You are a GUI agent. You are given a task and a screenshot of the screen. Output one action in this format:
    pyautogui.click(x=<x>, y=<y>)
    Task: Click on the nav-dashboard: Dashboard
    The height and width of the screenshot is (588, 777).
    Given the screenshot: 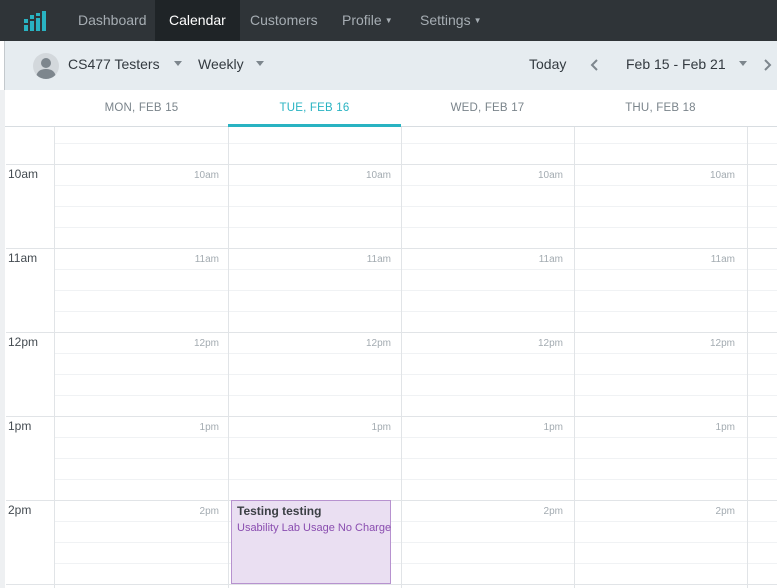 What is the action you would take?
    pyautogui.click(x=112, y=20)
    